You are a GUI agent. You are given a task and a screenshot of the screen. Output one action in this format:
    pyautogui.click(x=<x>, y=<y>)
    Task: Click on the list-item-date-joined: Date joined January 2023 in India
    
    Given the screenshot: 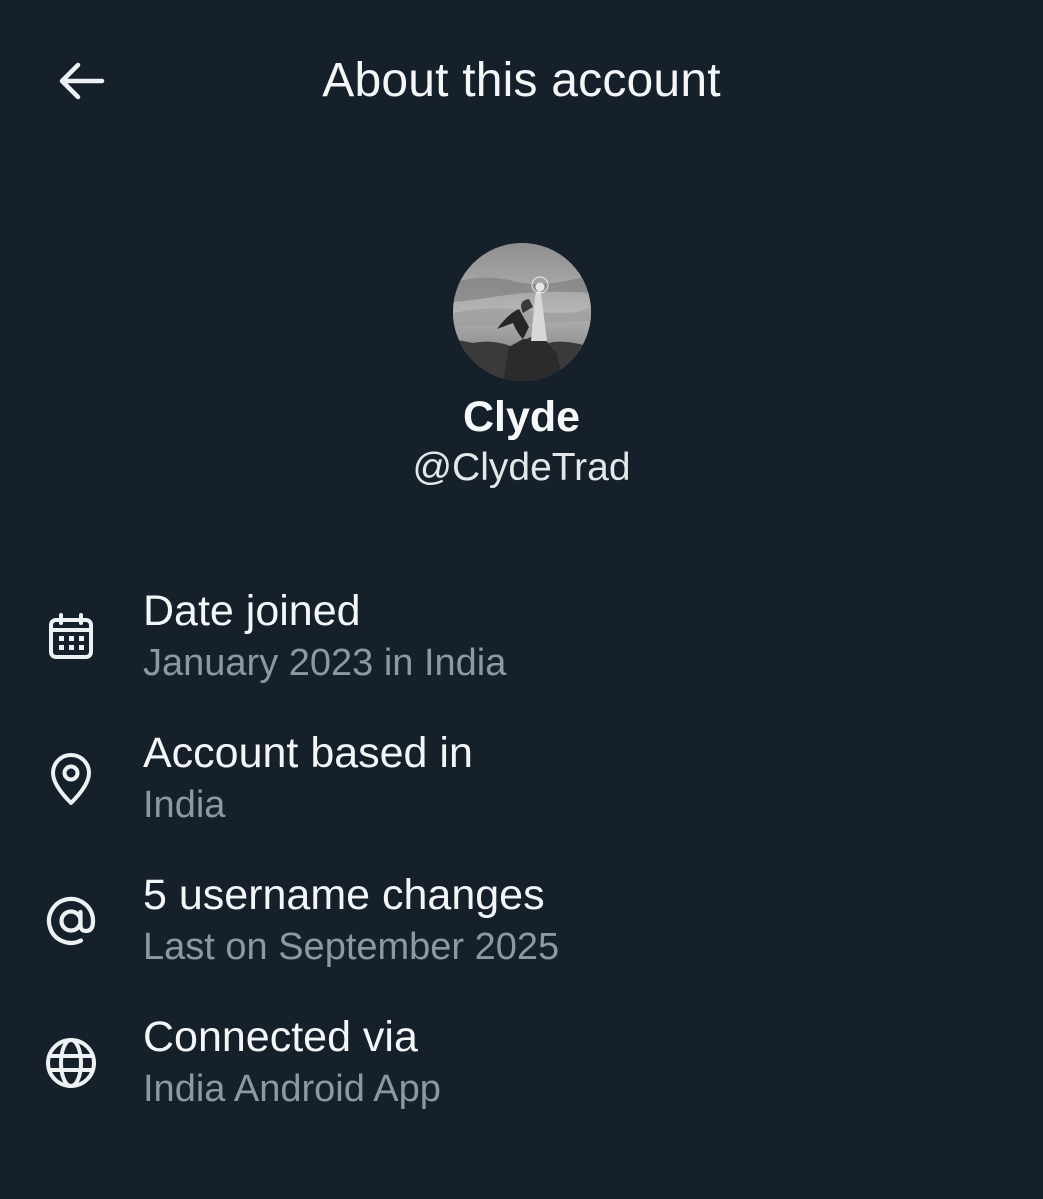 What is the action you would take?
    pyautogui.click(x=521, y=655)
    